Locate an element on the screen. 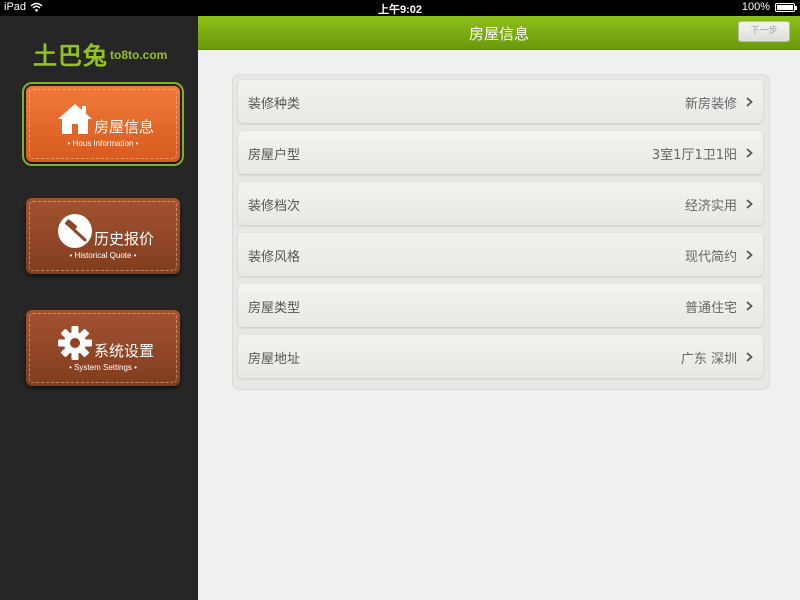 This screenshot has height=600, width=800. row-value: 现代简约 is located at coordinates (710, 257).